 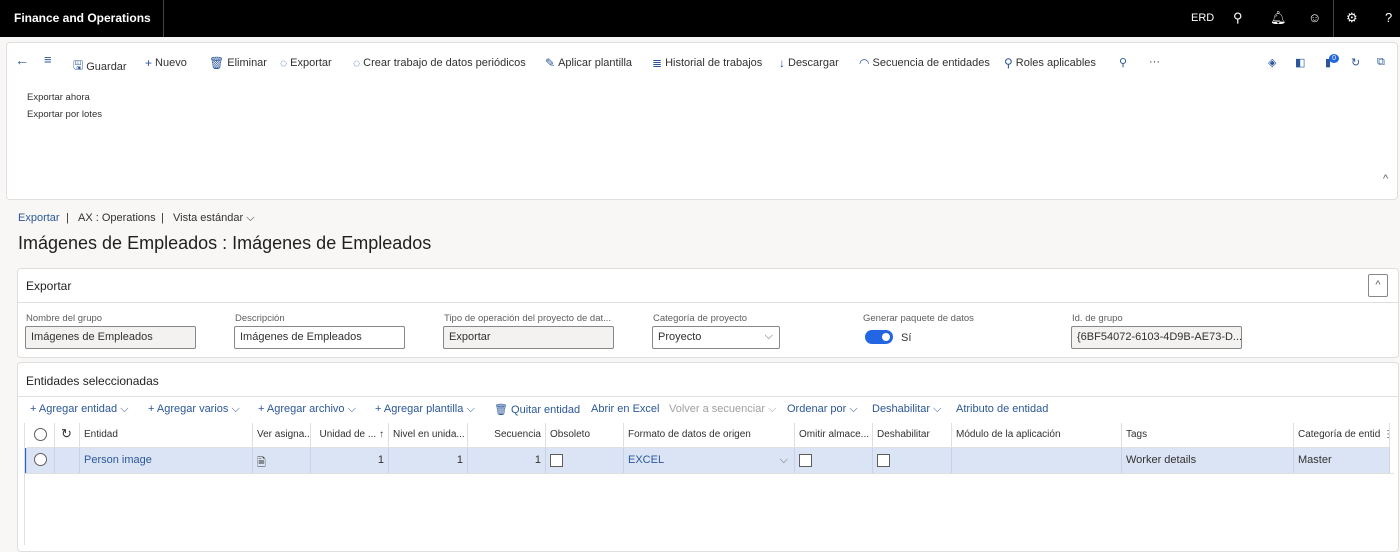 I want to click on toolbar-label: Agregar varios, so click(x=192, y=409).